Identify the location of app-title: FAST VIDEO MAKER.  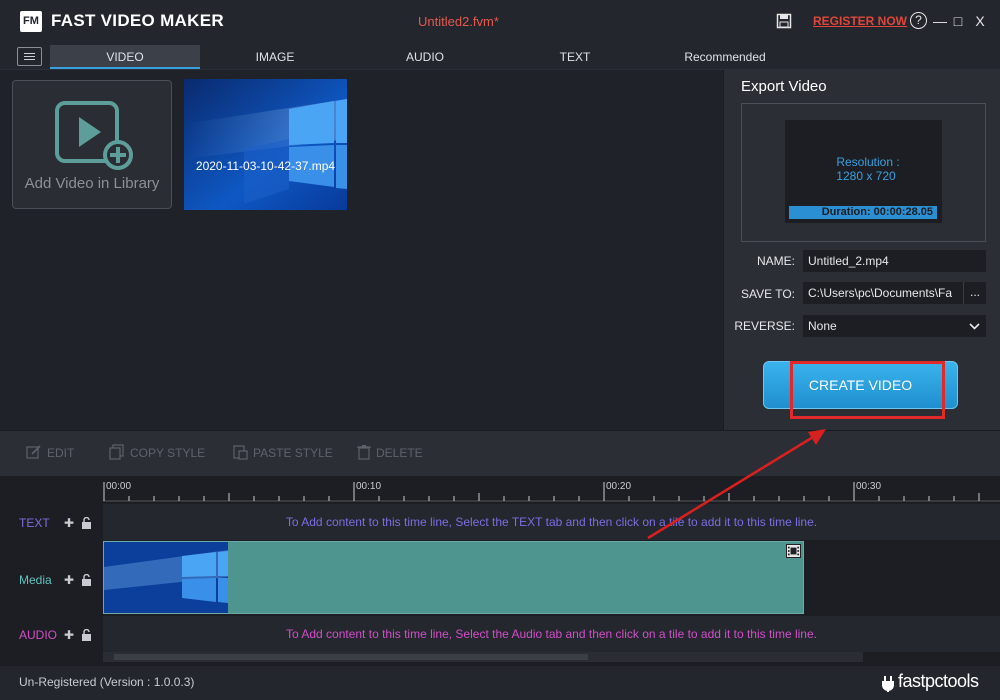
(137, 20).